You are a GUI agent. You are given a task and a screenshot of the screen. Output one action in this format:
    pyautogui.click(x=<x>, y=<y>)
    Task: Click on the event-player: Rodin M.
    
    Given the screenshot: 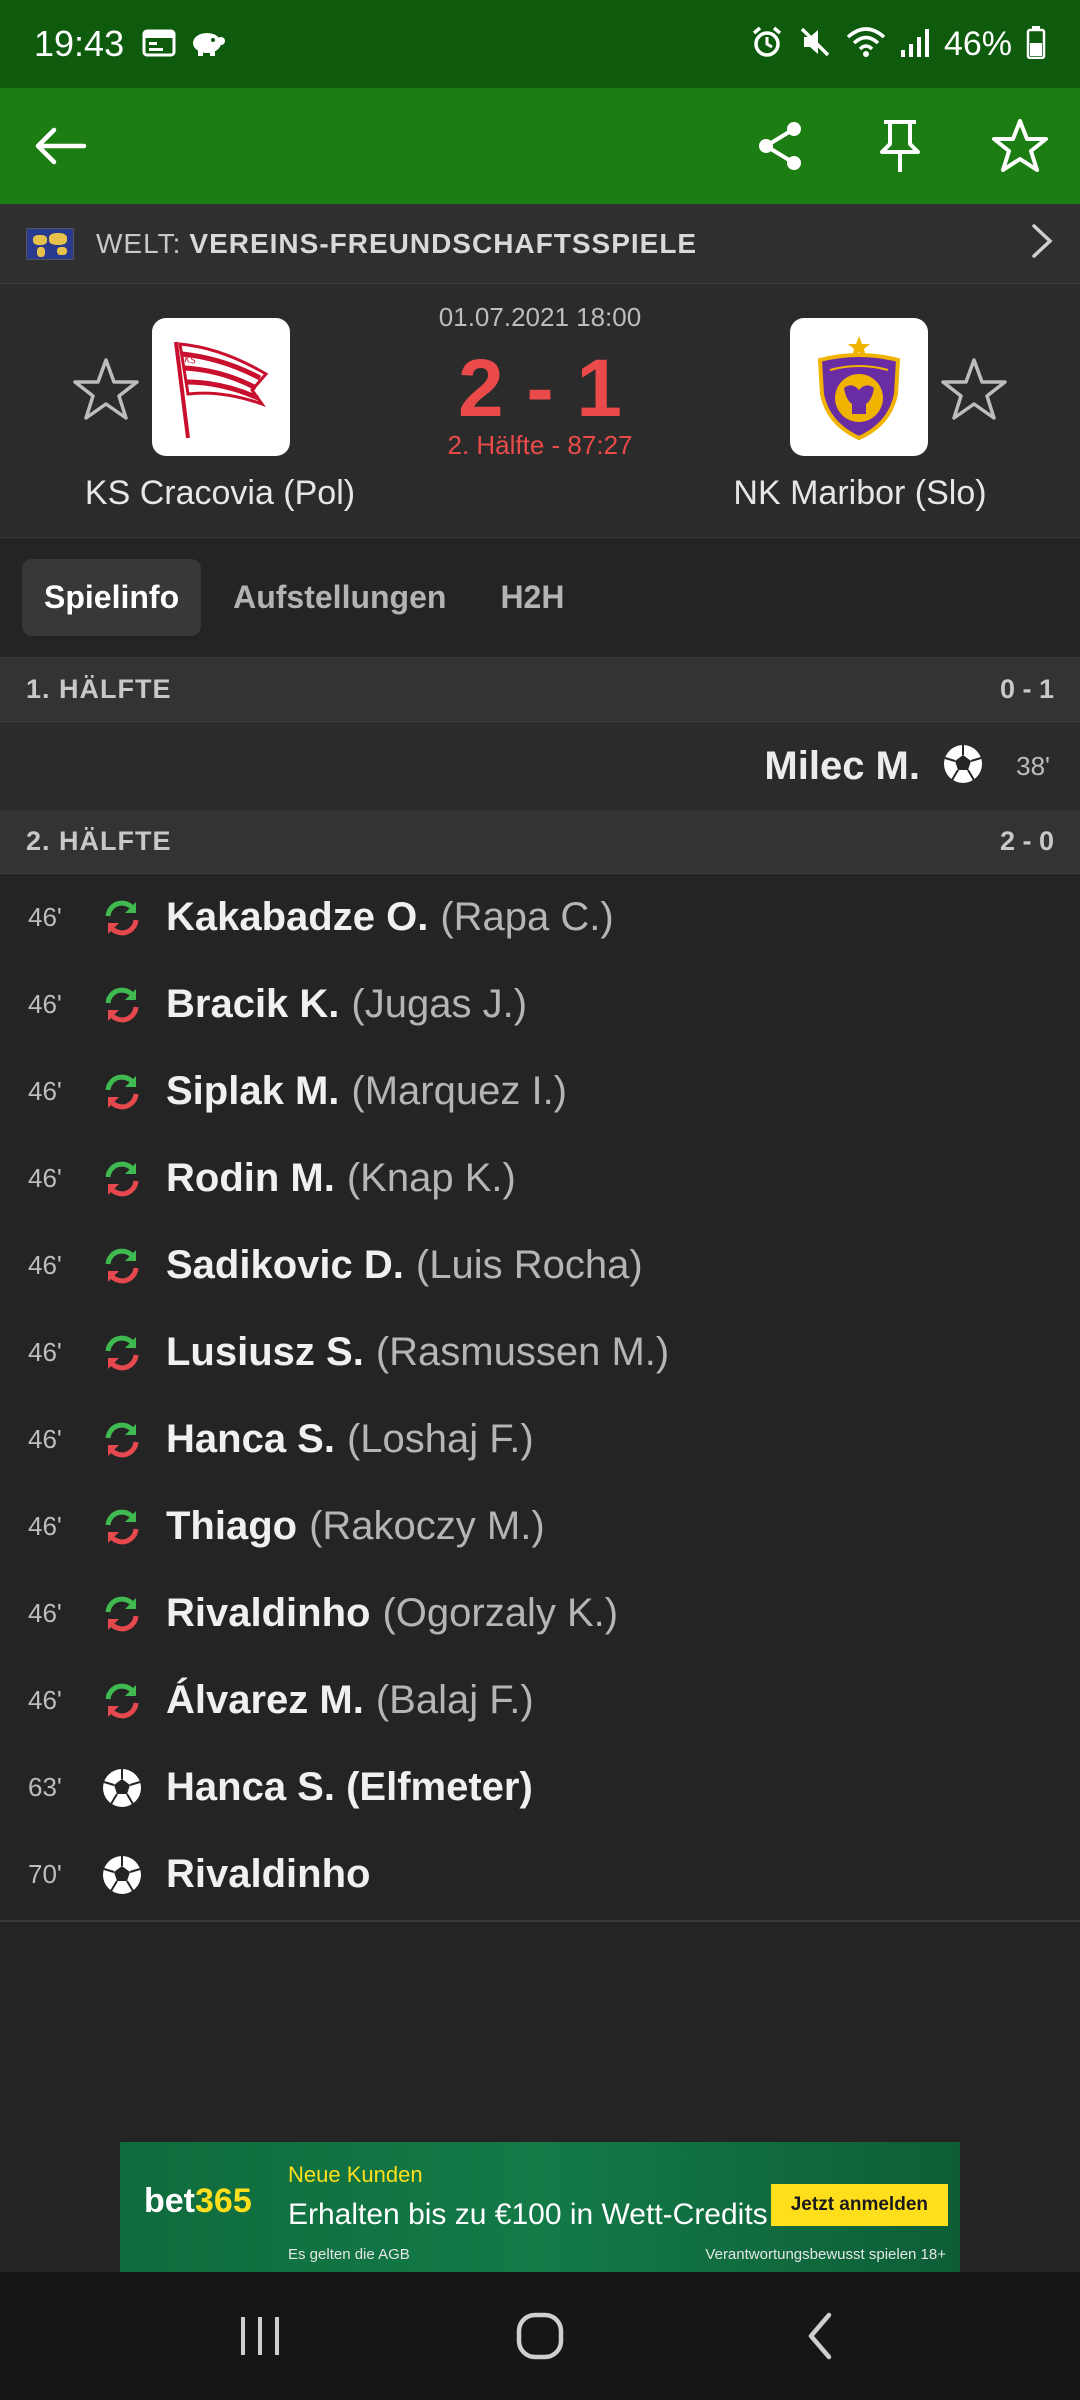 What is the action you would take?
    pyautogui.click(x=250, y=1178)
    